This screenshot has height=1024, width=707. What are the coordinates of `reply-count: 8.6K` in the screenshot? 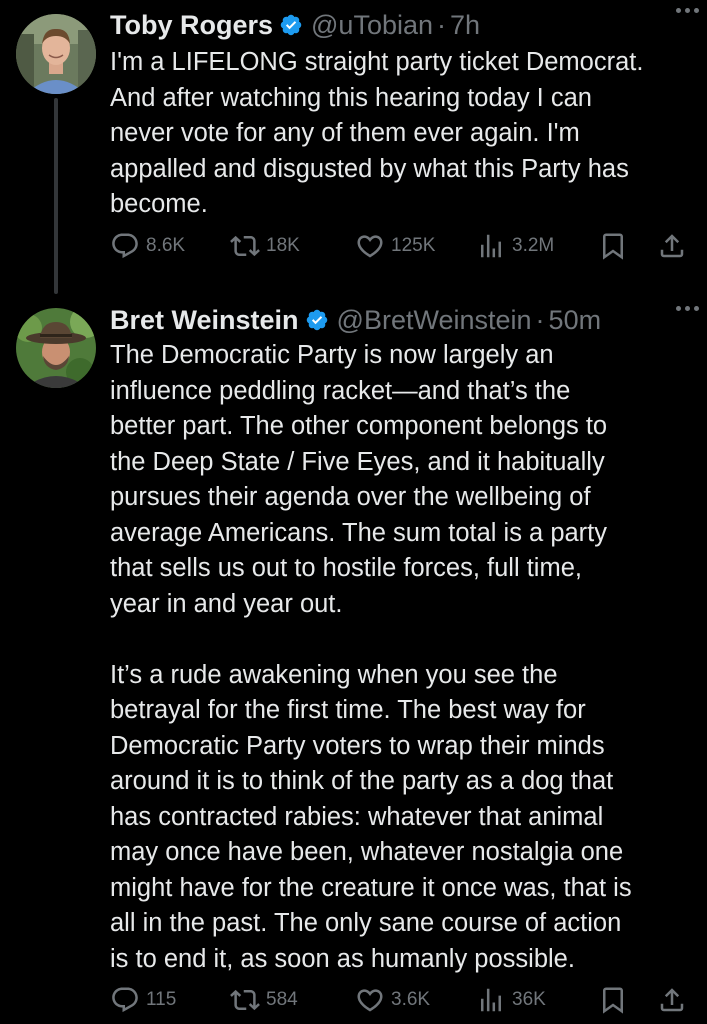 It's located at (166, 245).